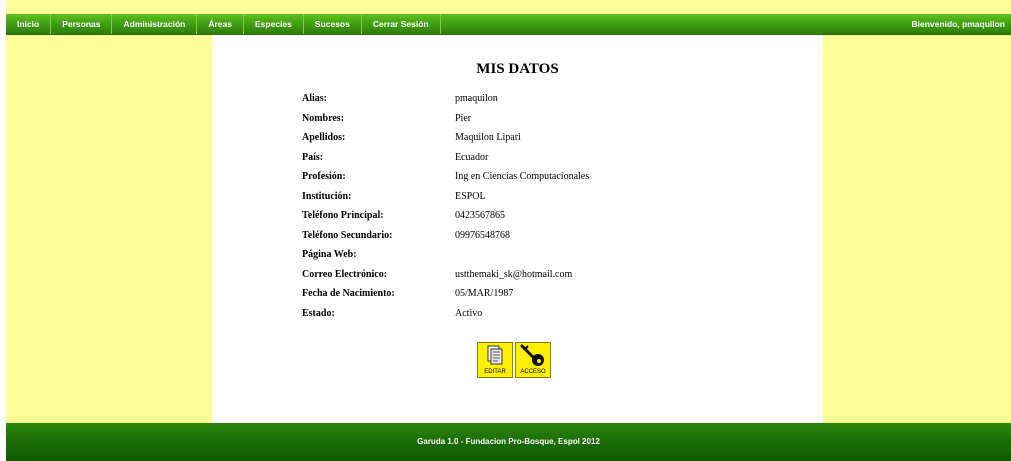  Describe the element at coordinates (488, 137) in the screenshot. I see `field-value: Maquilon Lipari` at that location.